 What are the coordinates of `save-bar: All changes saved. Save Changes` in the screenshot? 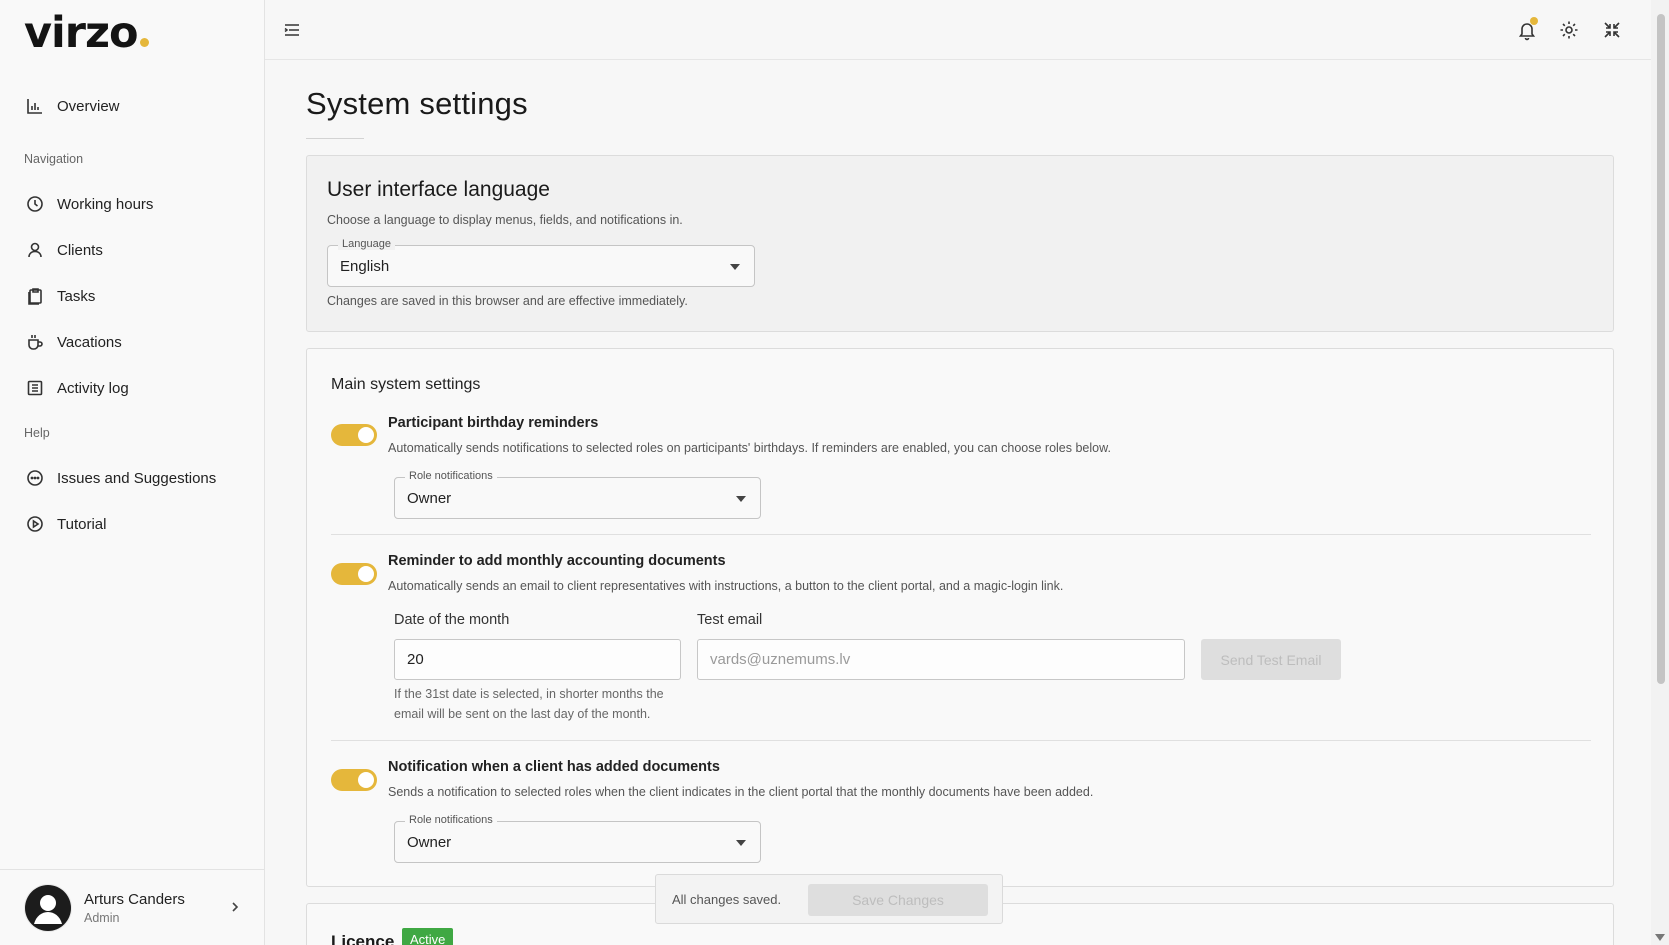 It's located at (829, 899).